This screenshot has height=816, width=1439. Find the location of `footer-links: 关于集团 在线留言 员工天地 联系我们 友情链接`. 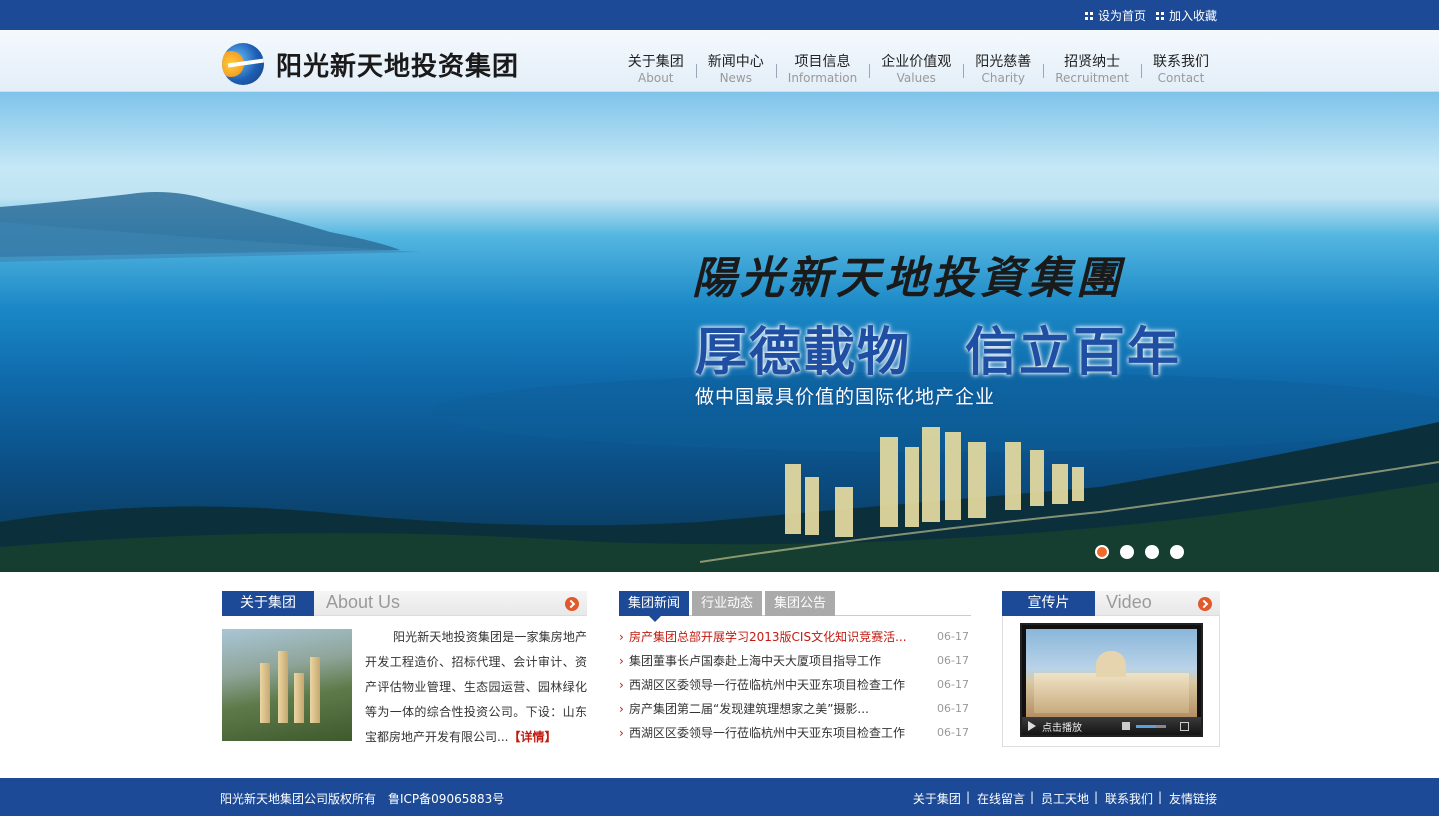

footer-links: 关于集团 在线留言 员工天地 联系我们 友情链接 is located at coordinates (1061, 798).